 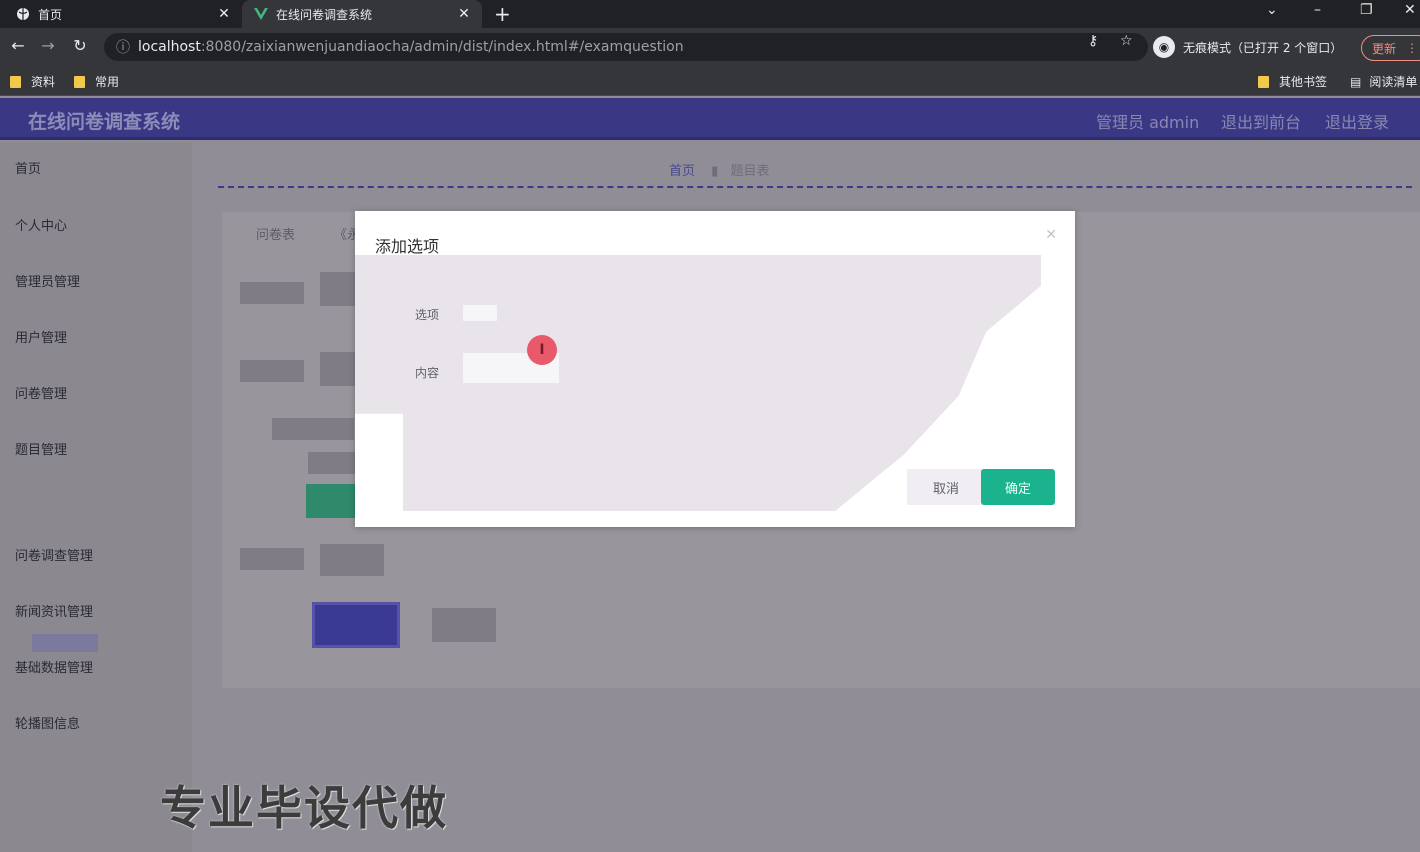 I want to click on option-input, so click(x=480, y=313).